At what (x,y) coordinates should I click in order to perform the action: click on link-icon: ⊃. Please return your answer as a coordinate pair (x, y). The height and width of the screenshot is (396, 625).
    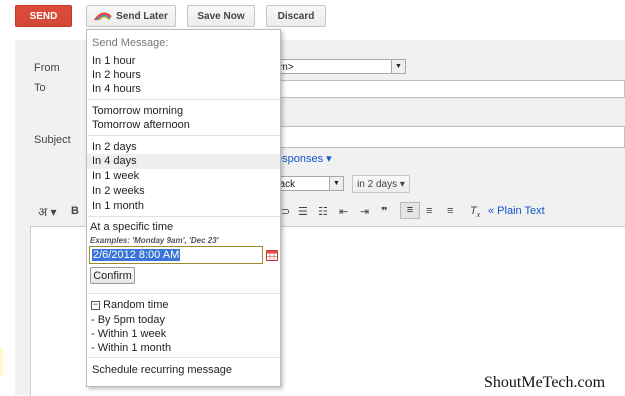
    Looking at the image, I should click on (285, 211).